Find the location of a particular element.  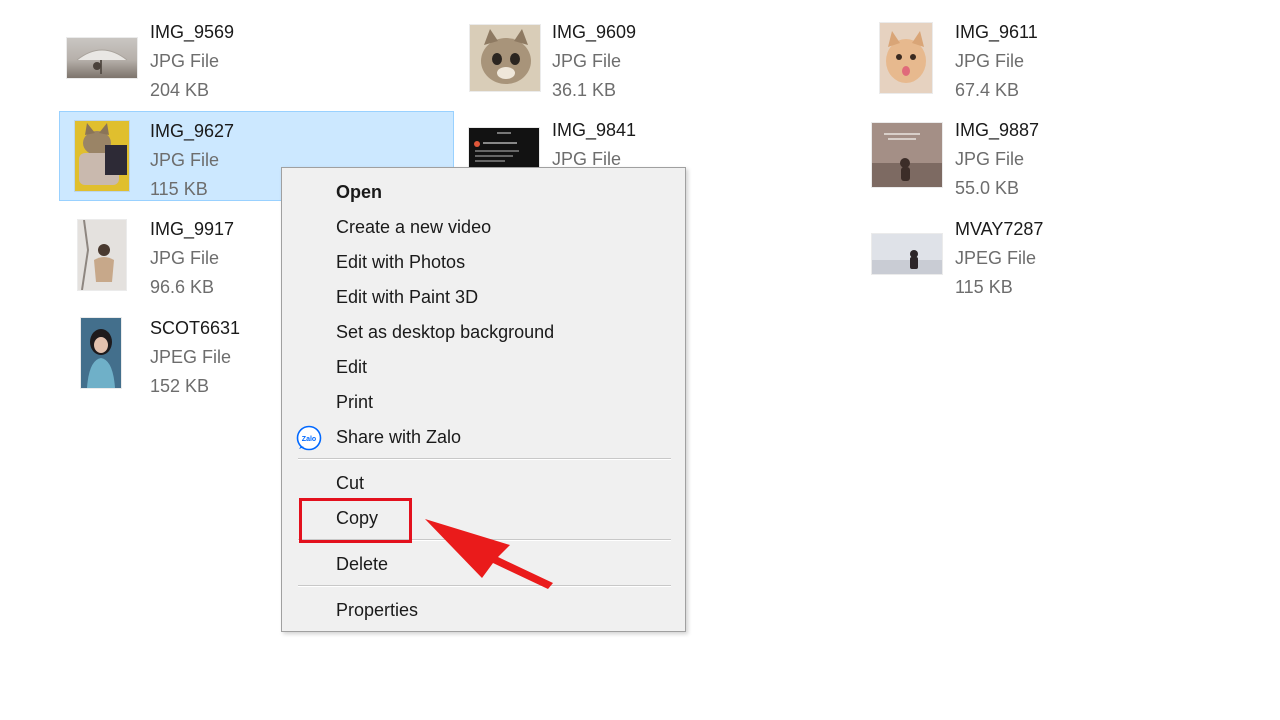

menu-item-open: Open is located at coordinates (483, 192).